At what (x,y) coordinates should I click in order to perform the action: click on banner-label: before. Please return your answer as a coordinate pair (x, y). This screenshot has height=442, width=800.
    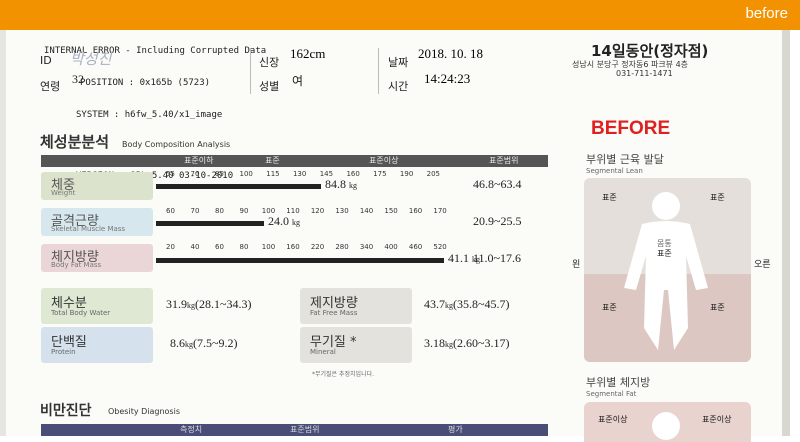
    Looking at the image, I should click on (766, 13).